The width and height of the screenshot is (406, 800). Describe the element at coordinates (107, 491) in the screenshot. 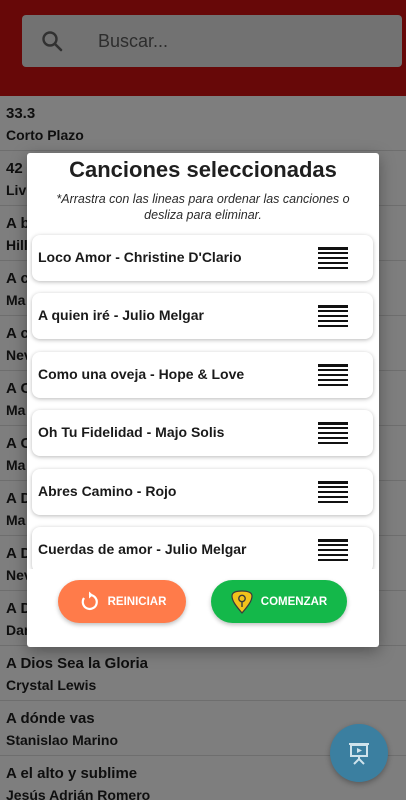

I see `selected-song-label: Abres Camino - Rojo` at that location.